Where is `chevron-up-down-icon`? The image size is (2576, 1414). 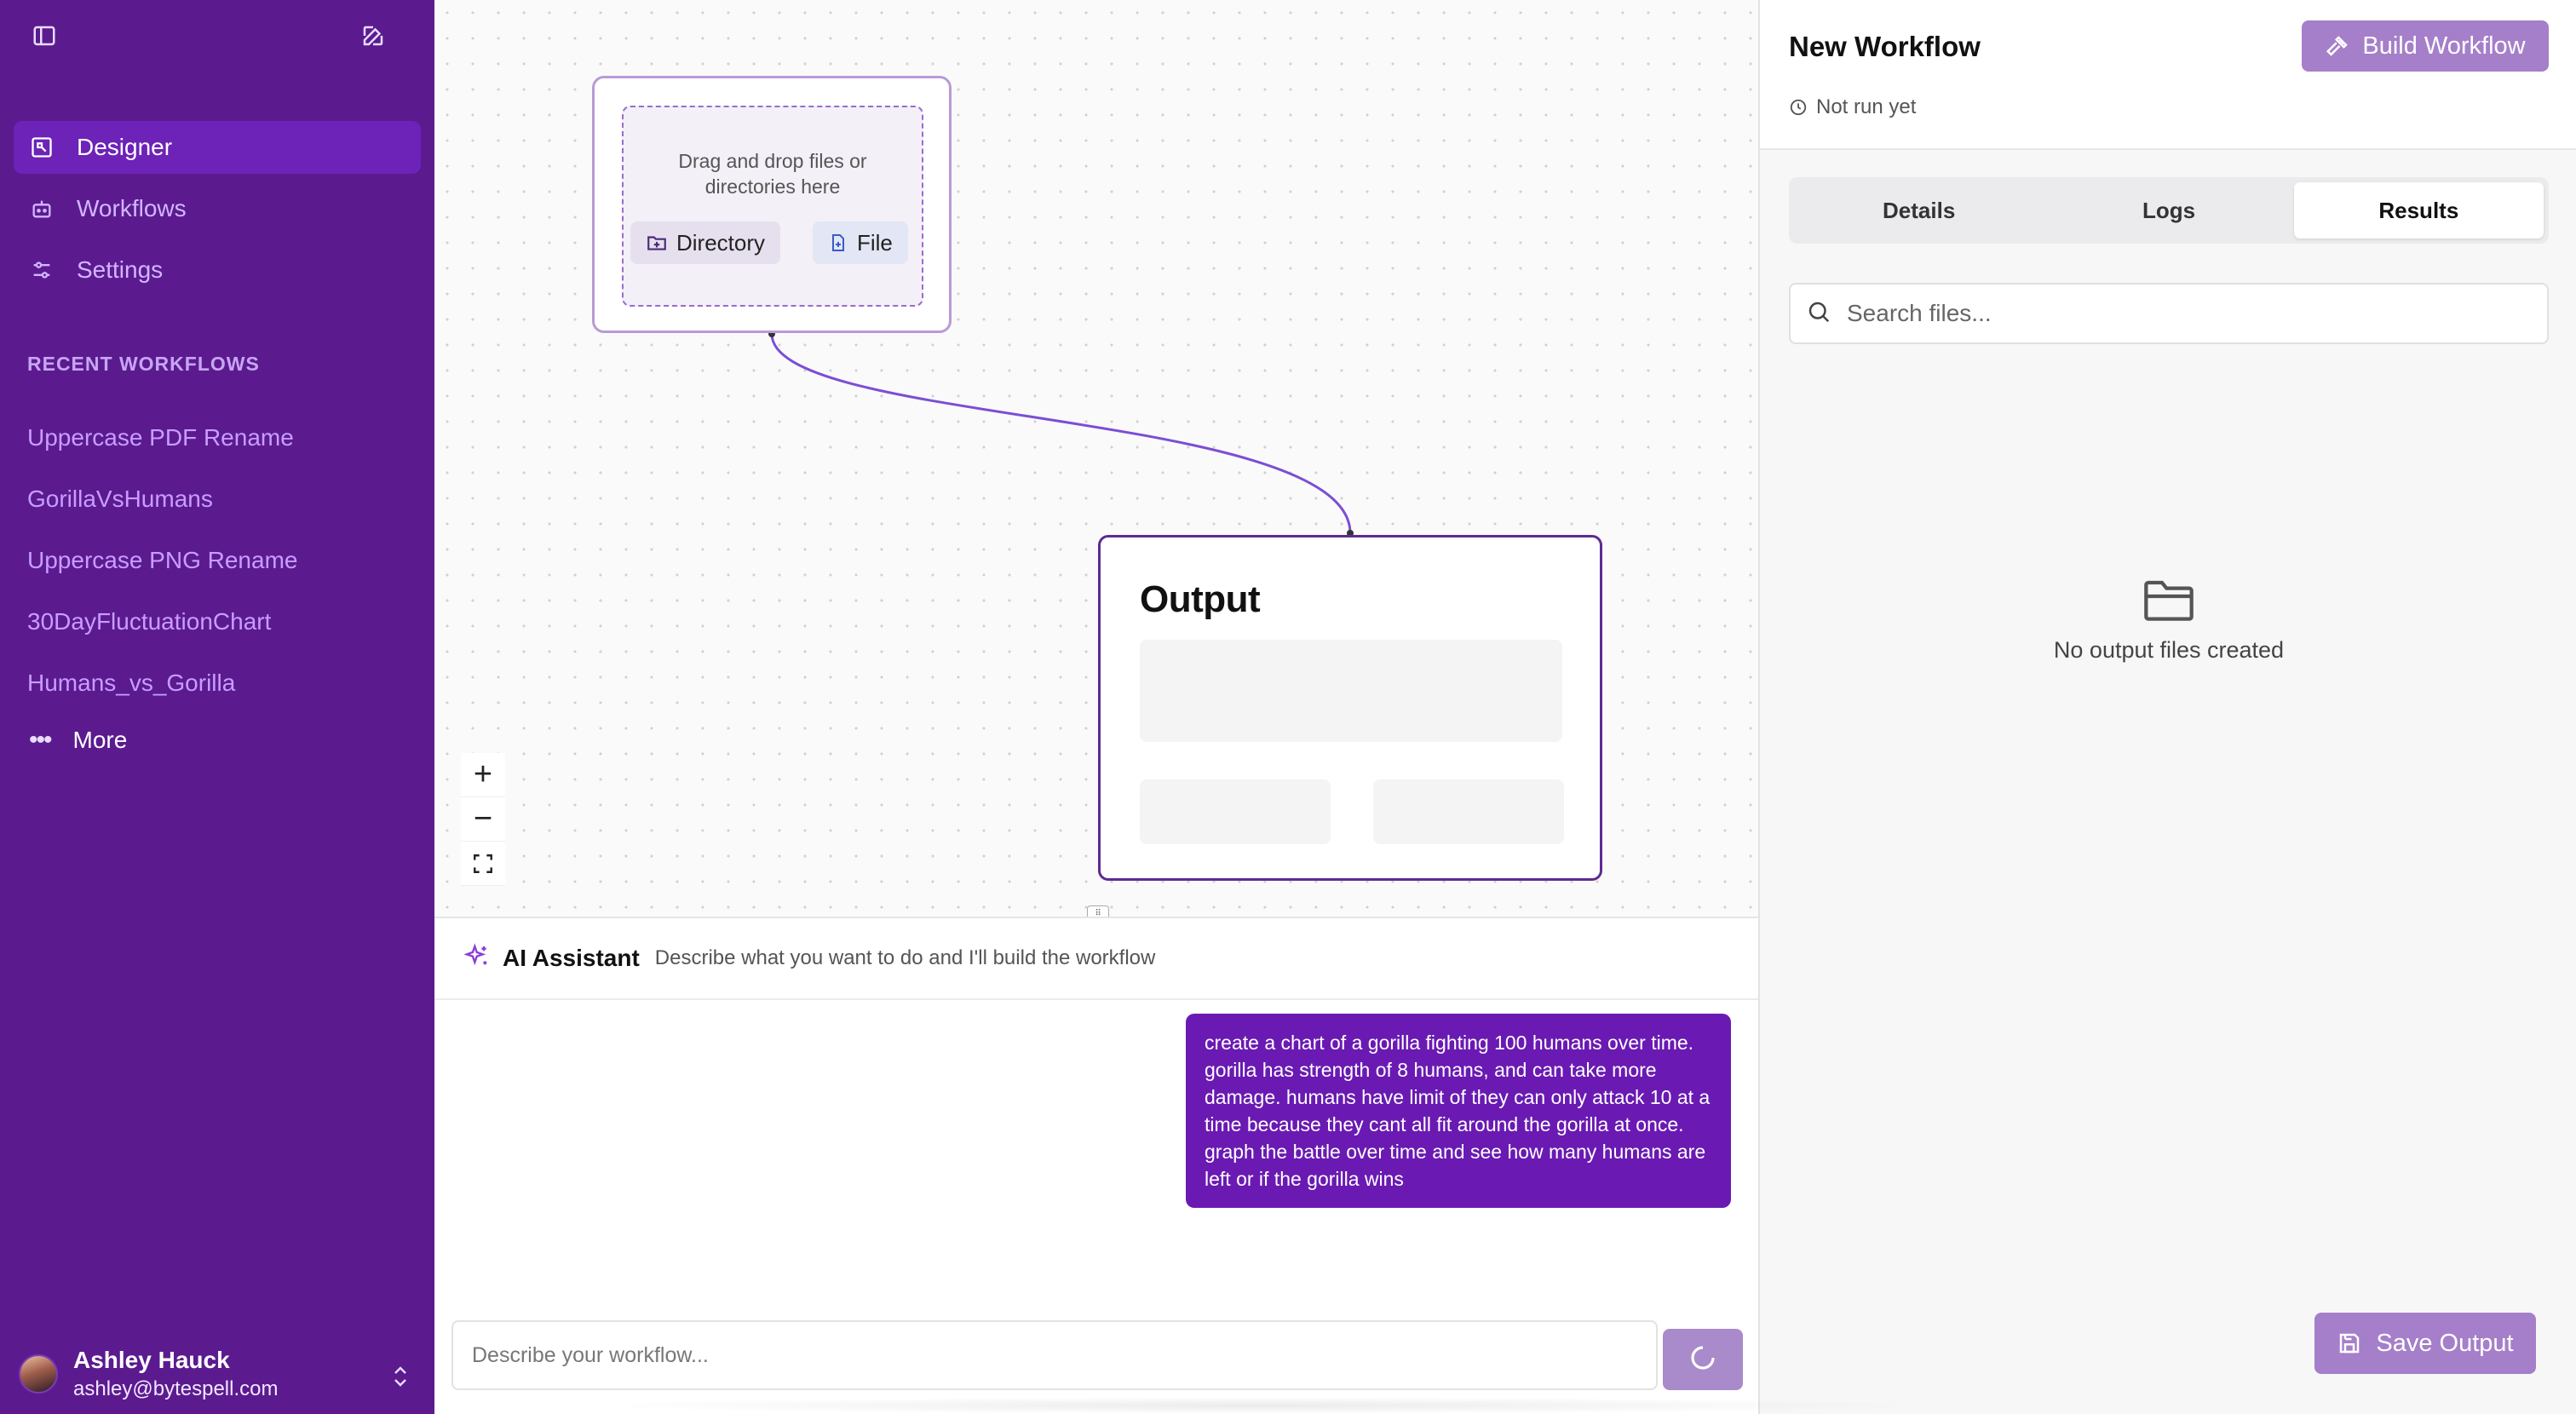
chevron-up-down-icon is located at coordinates (400, 1376).